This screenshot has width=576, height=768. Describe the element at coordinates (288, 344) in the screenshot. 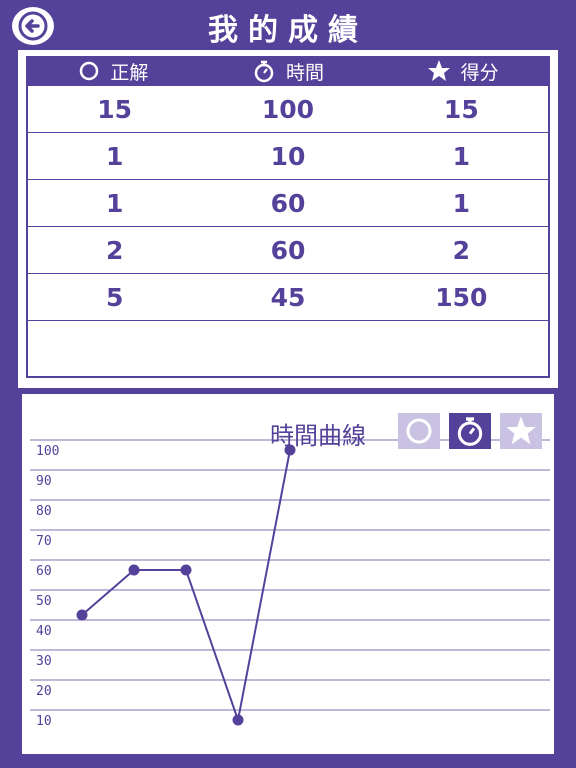

I see `table-row-empty` at that location.